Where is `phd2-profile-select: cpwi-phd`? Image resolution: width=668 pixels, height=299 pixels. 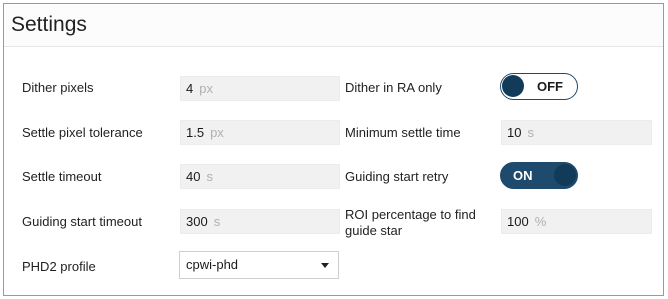
phd2-profile-select: cpwi-phd is located at coordinates (259, 265).